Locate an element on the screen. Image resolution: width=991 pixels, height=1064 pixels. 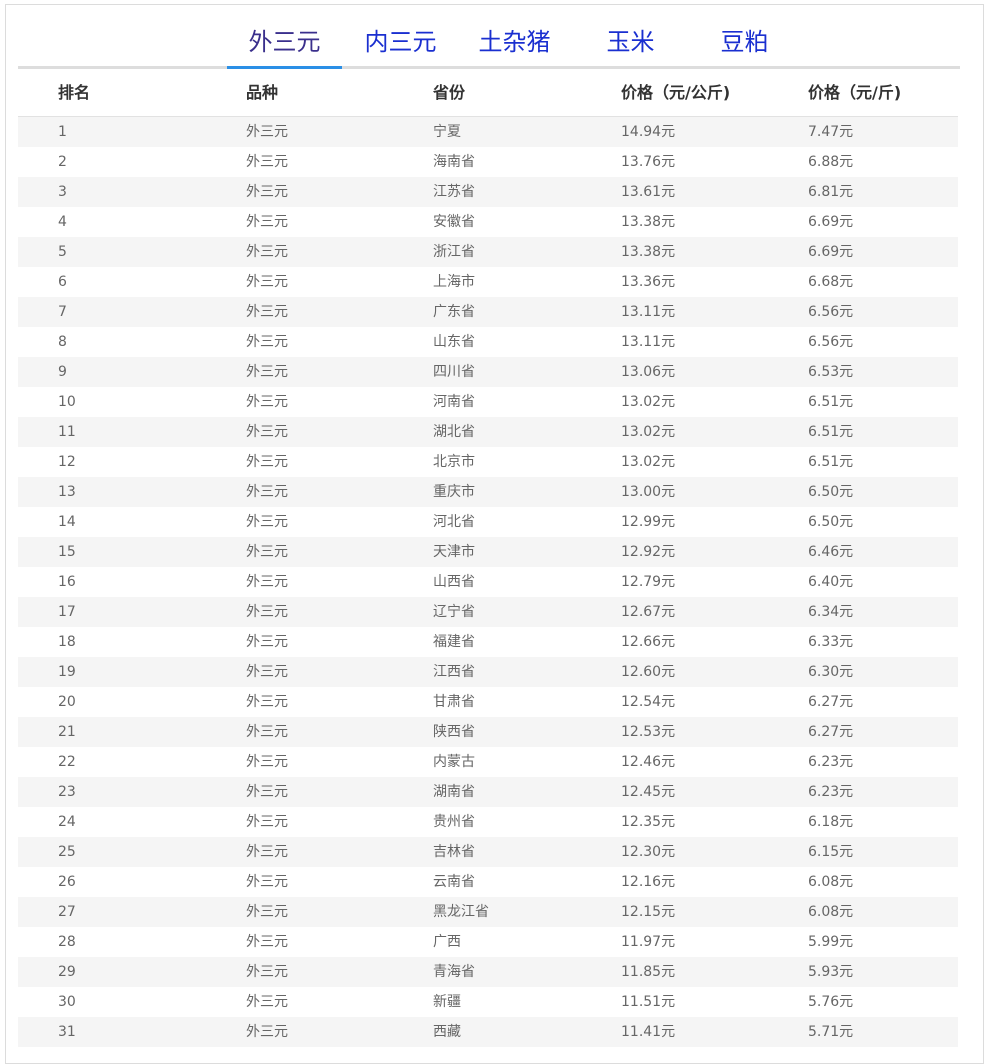
table-row: 18 外三元 福建省 12.66元 6.33元 is located at coordinates (488, 642).